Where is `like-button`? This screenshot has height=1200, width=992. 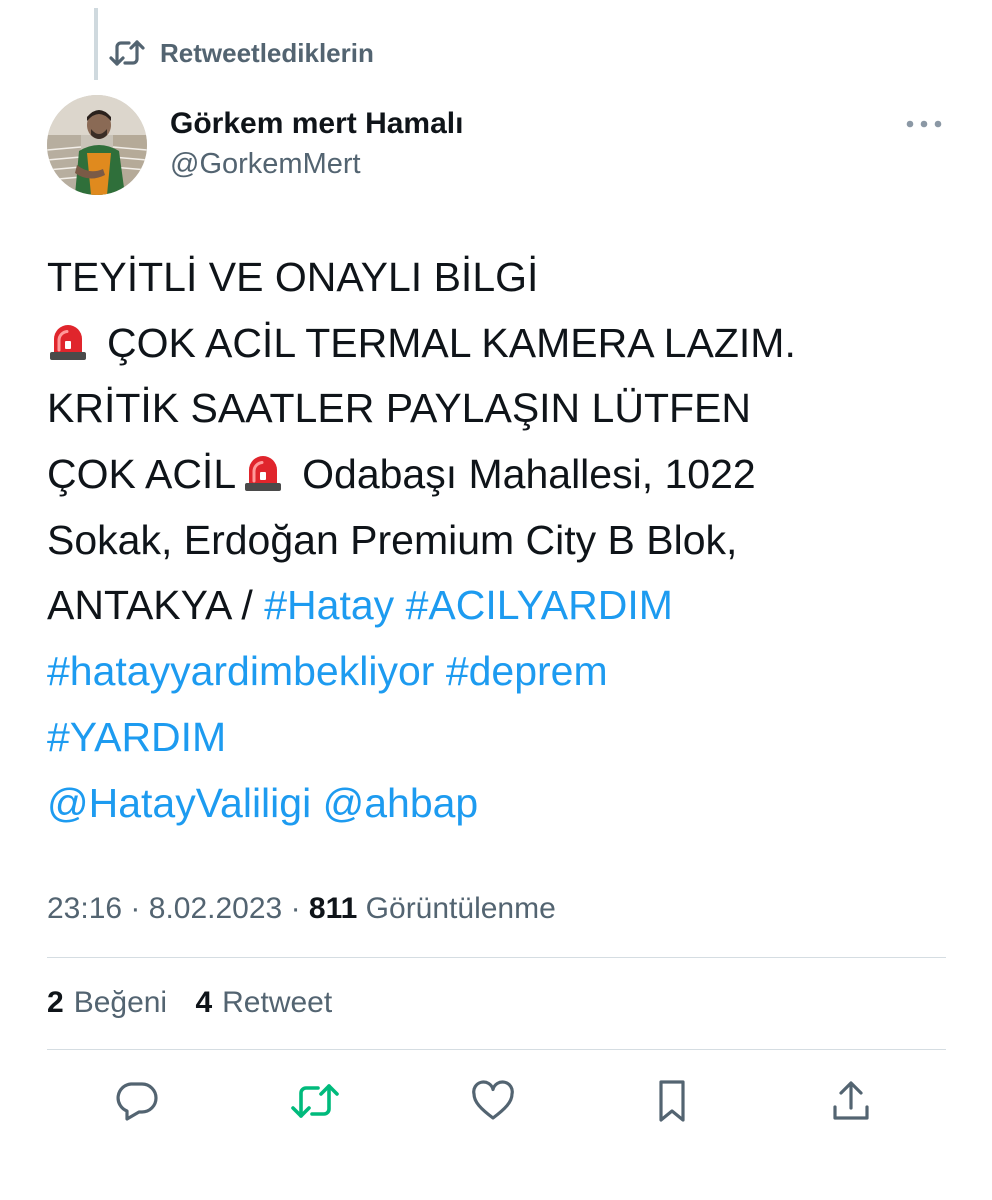
like-button is located at coordinates (493, 1103).